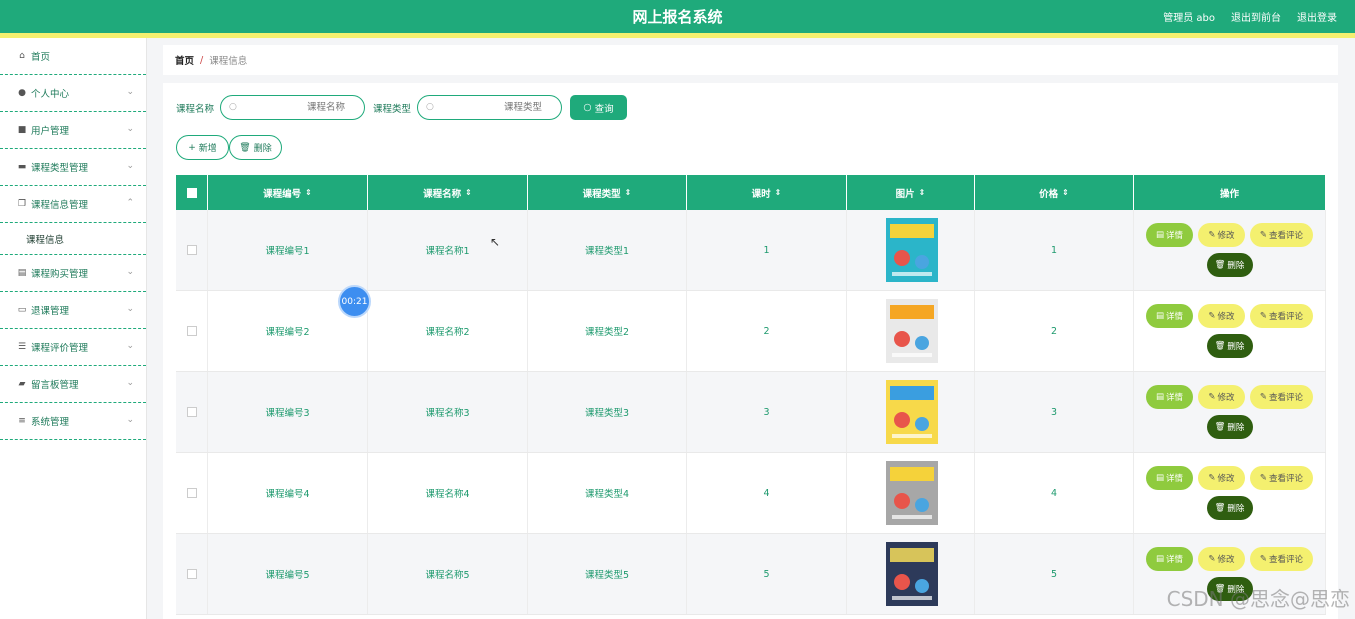  What do you see at coordinates (1230, 331) in the screenshot?
I see `cell-operations: ▤ 详情 ✎ 修改 ✎ 查看评论 🗑︎ 删除` at bounding box center [1230, 331].